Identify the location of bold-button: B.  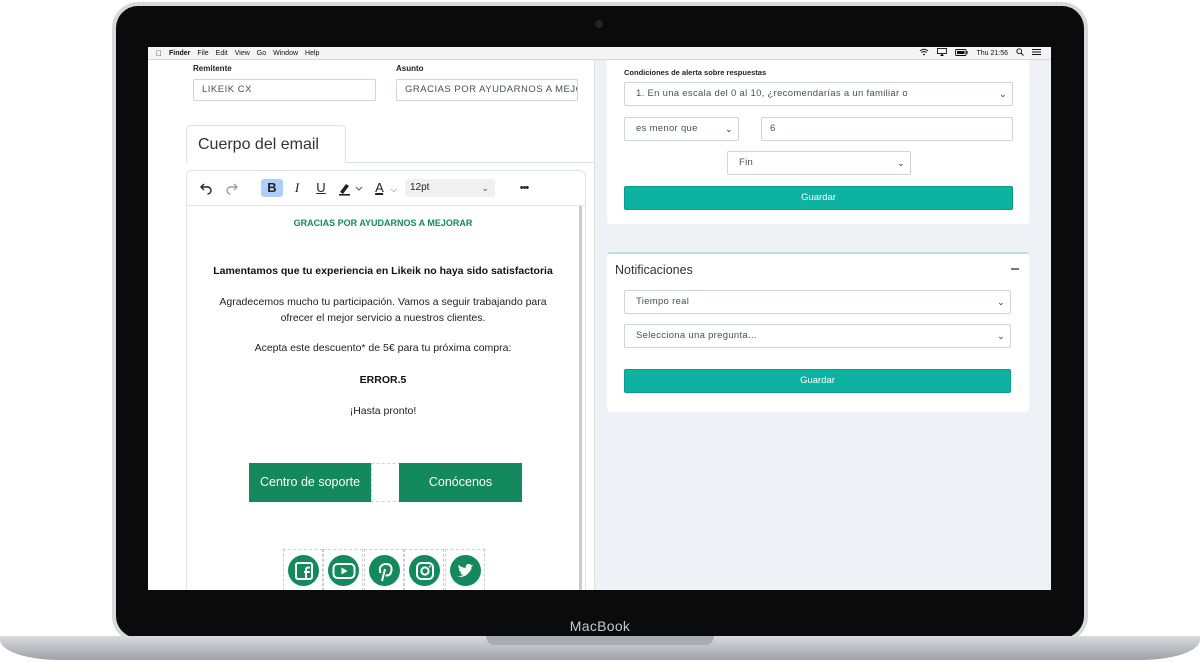
(272, 188).